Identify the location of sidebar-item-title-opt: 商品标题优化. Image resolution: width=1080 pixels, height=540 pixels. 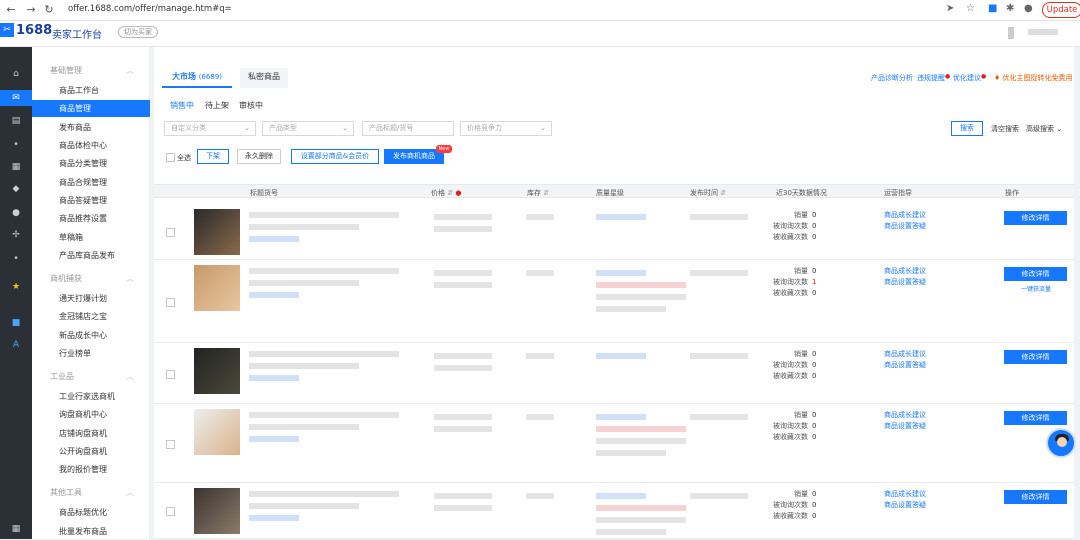
(91, 512).